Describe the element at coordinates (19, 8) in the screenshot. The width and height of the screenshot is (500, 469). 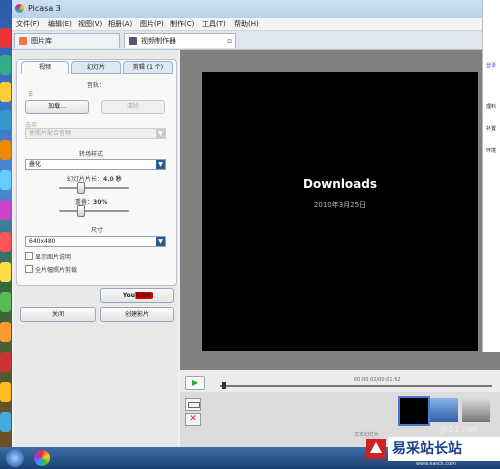
I see `picasa-logo-icon` at that location.